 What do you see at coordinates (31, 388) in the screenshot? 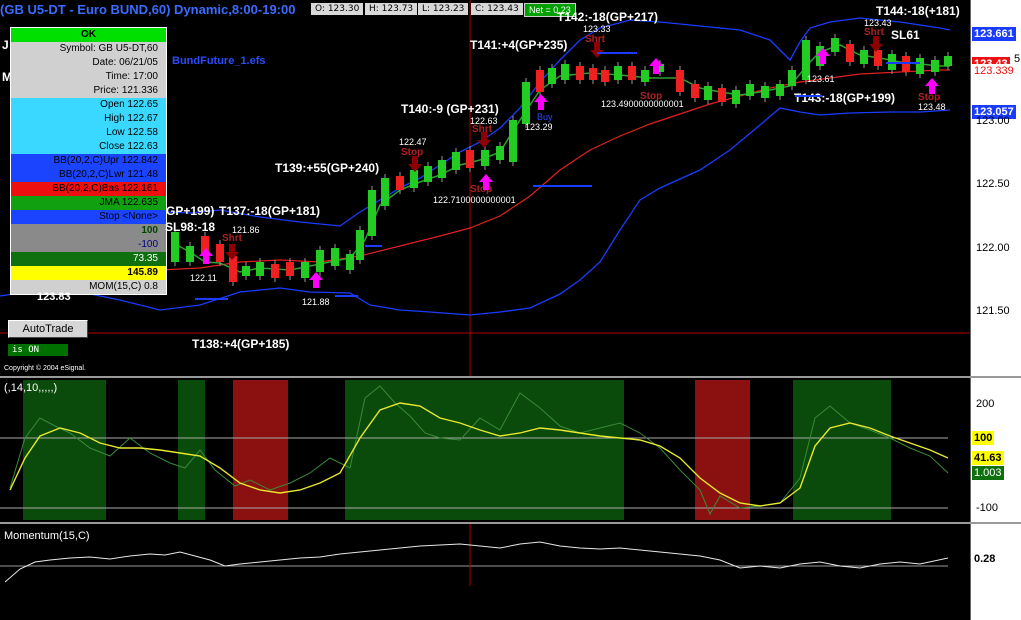
I see `oscillator-title: (,14,10,,,,,)` at bounding box center [31, 388].